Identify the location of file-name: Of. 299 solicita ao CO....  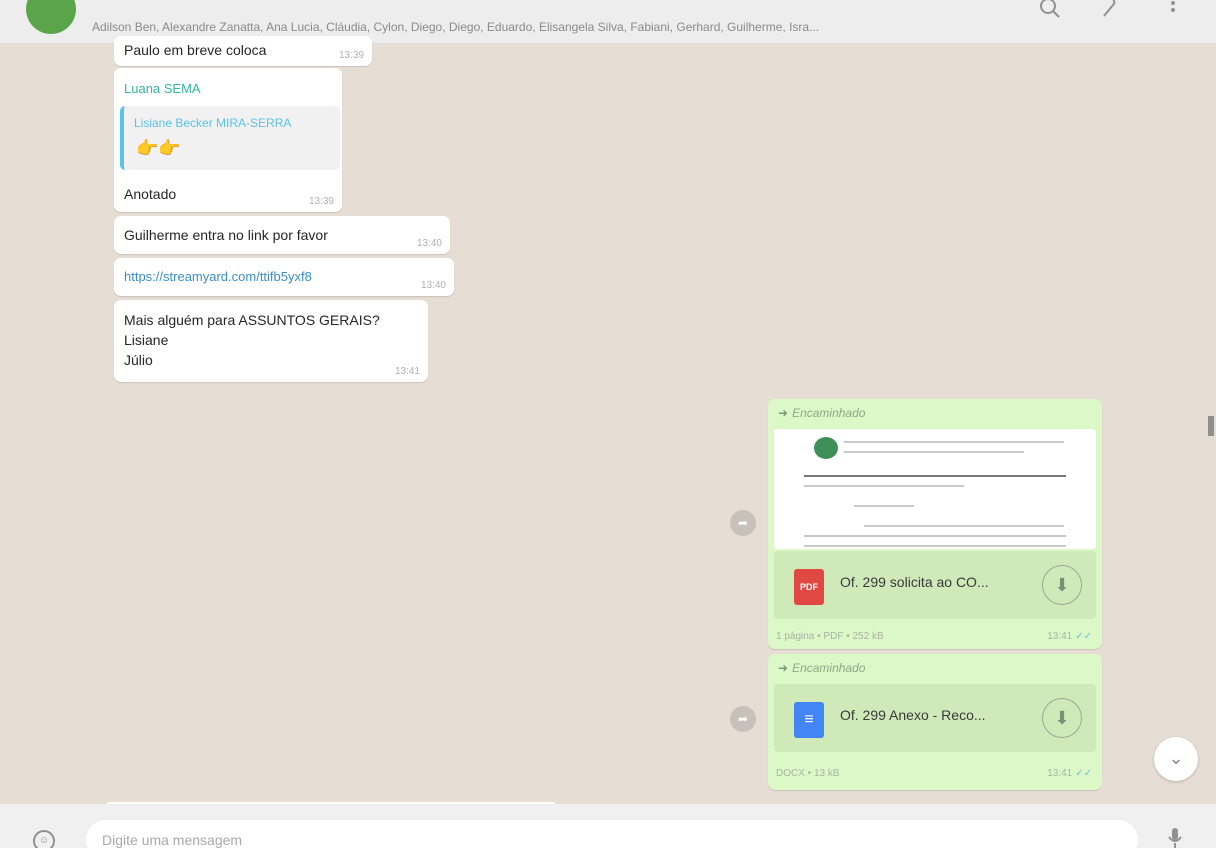
(914, 582).